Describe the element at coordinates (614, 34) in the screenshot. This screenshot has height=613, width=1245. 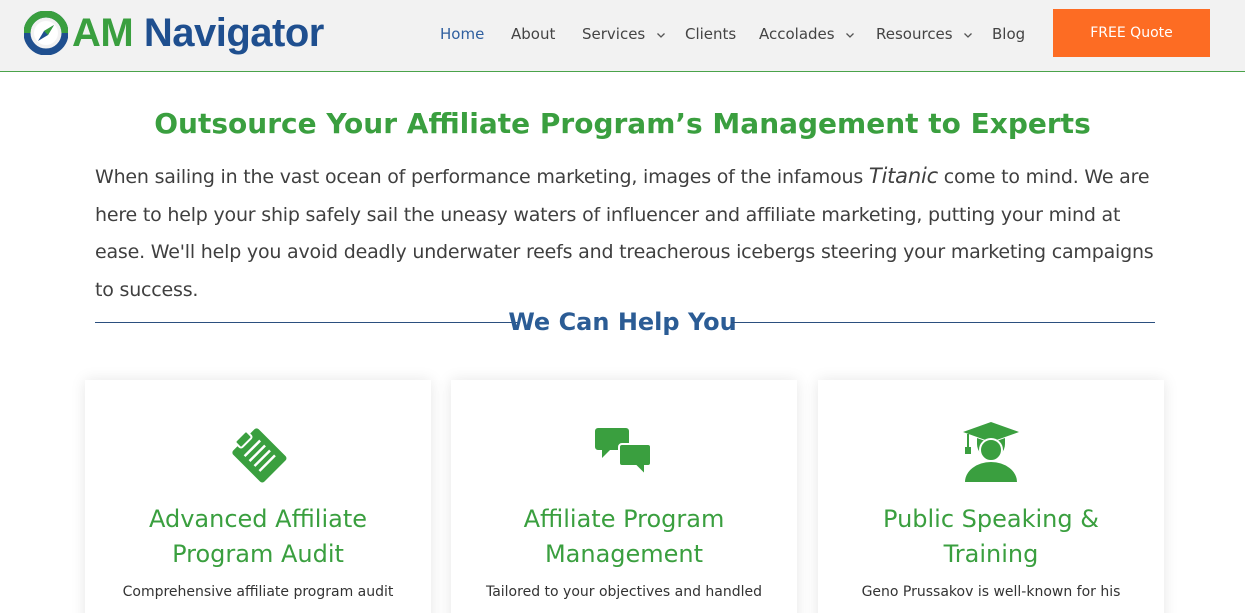
I see `nav-label: Services` at that location.